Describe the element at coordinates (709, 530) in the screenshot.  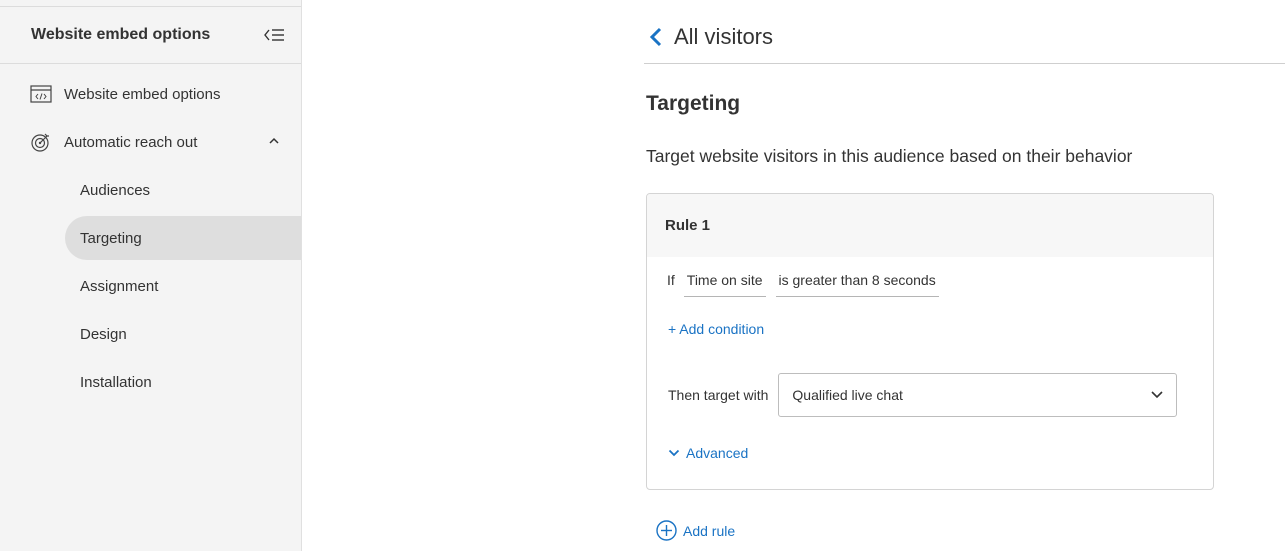
I see `add-rule-label: Add rule` at that location.